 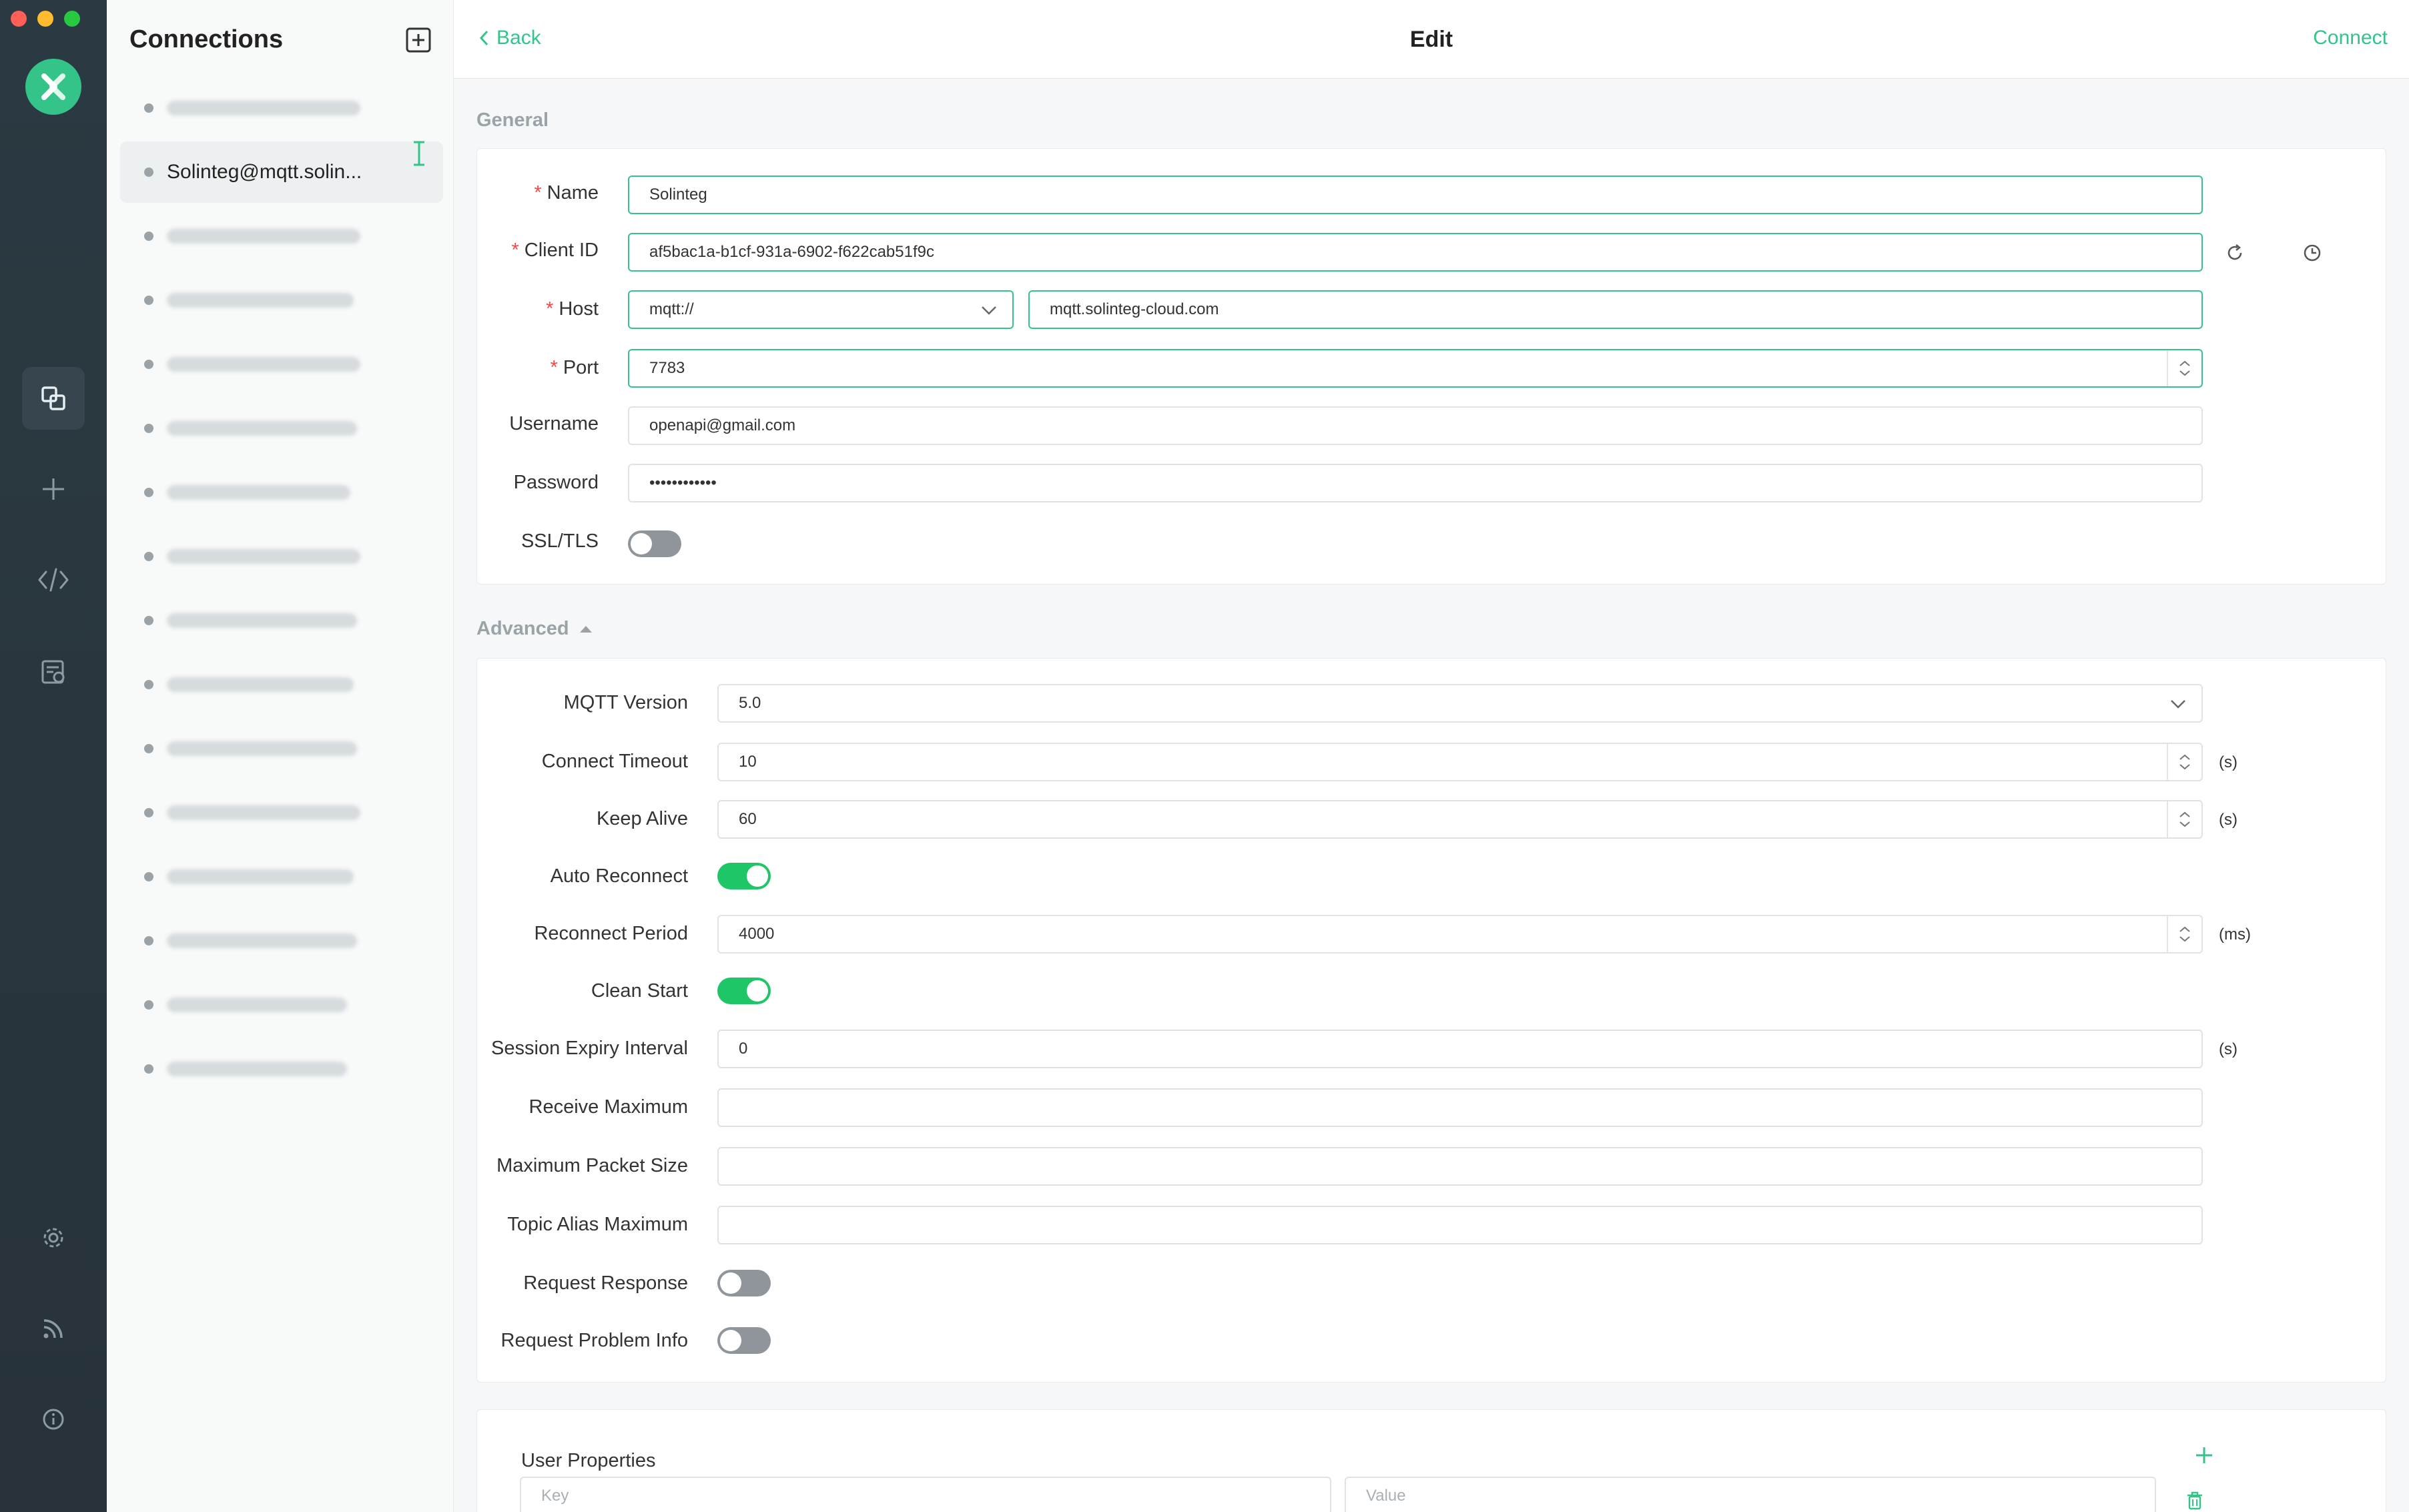 I want to click on connections-icon, so click(x=53, y=398).